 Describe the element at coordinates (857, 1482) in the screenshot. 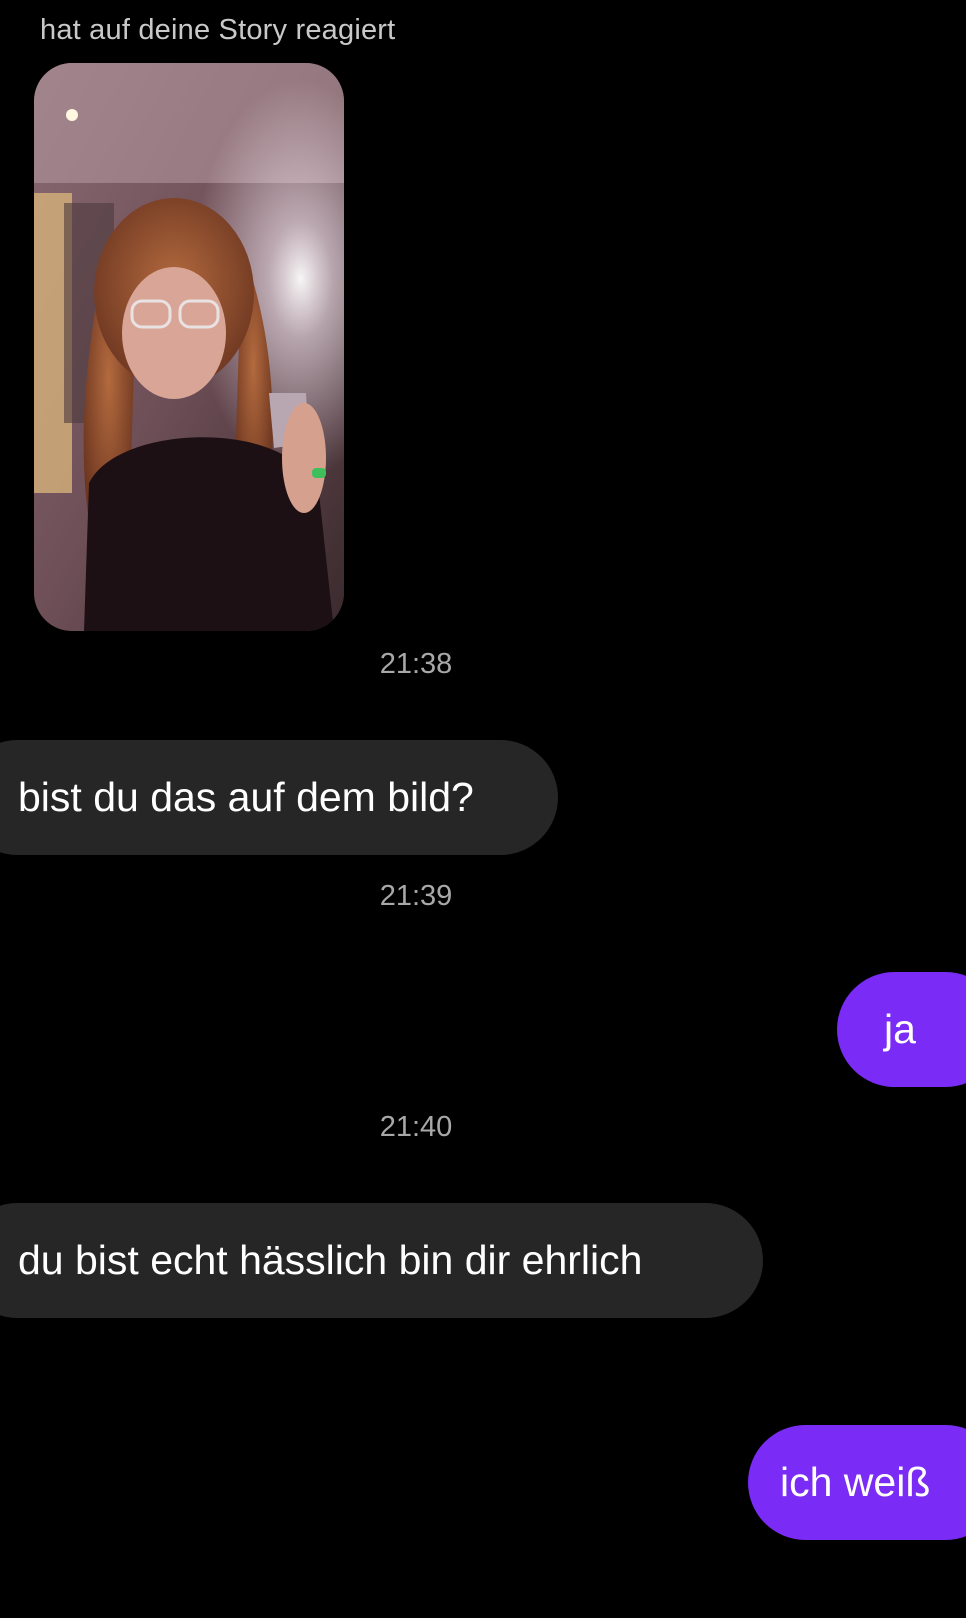

I see `outgoing-message: ich weiß` at that location.